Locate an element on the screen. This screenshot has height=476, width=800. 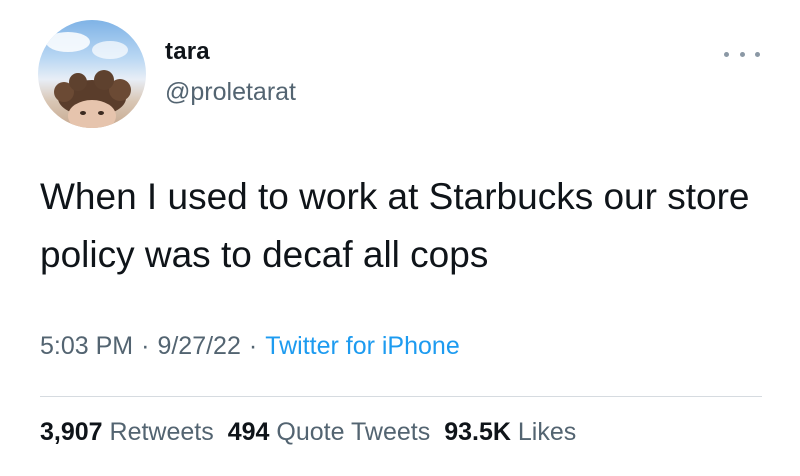
avatar-photo is located at coordinates (88, 80).